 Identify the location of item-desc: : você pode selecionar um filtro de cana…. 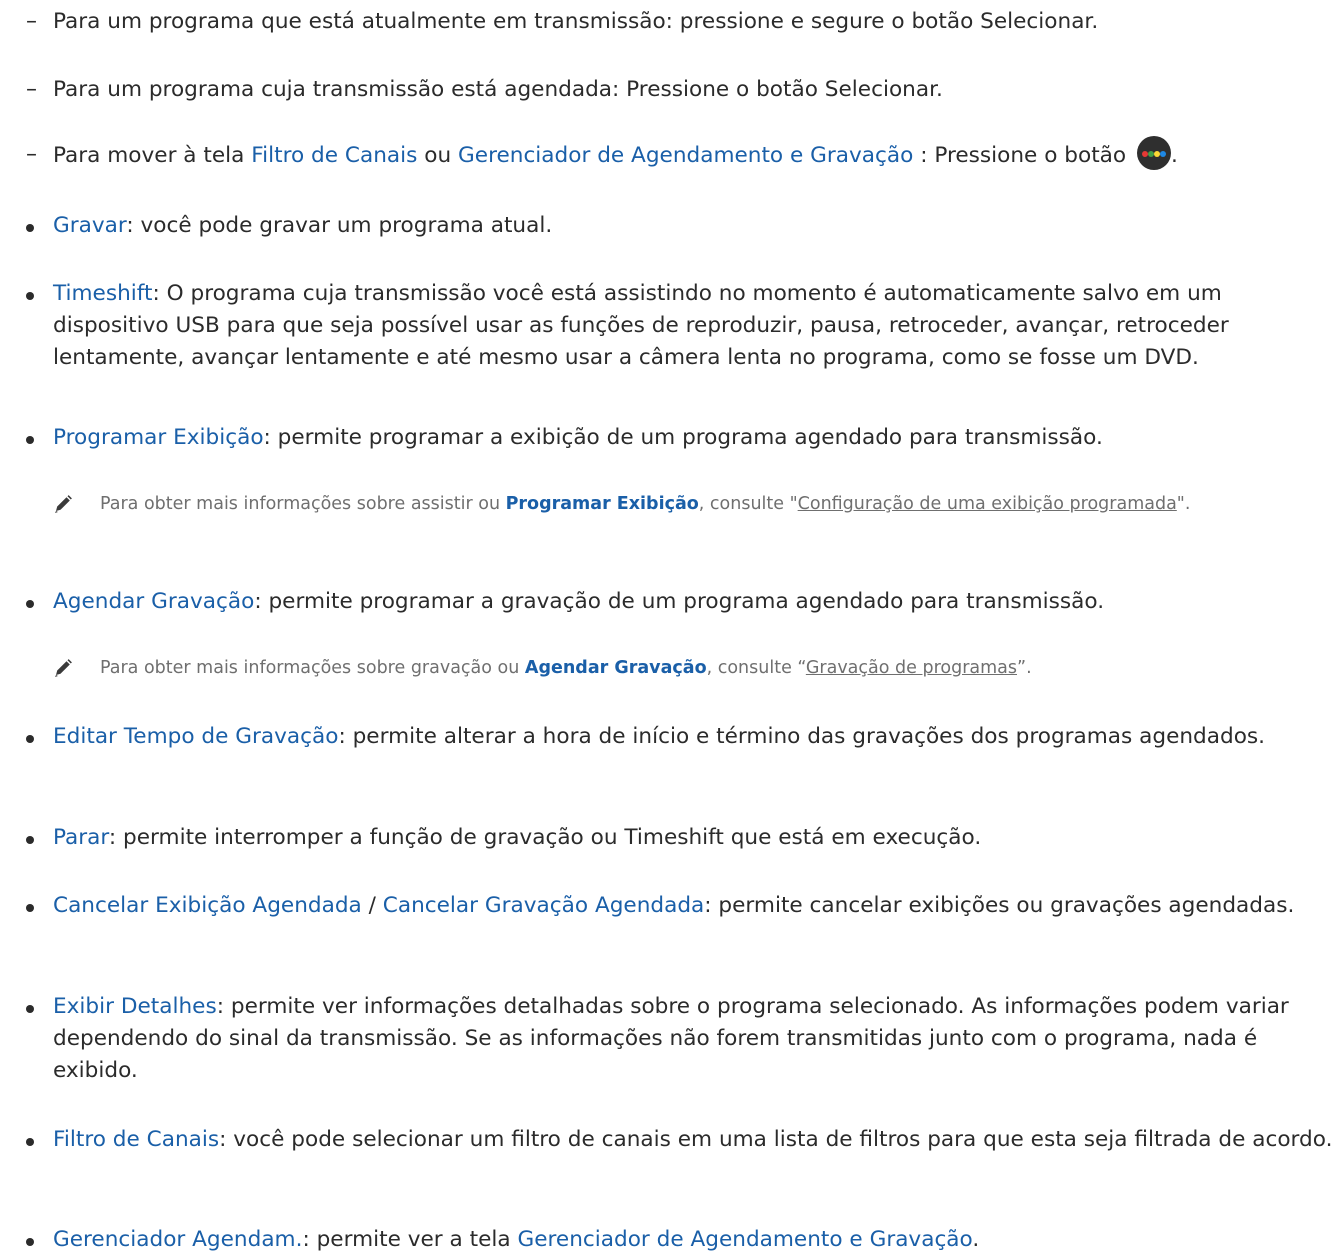
(776, 1139).